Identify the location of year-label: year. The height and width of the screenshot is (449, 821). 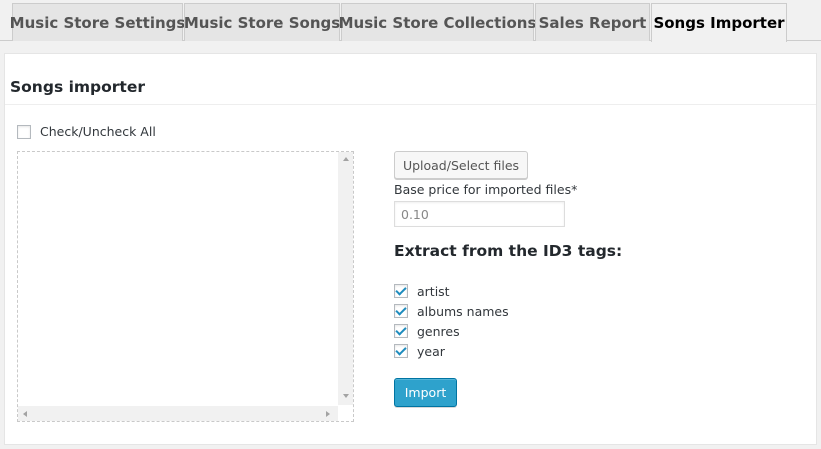
(431, 351).